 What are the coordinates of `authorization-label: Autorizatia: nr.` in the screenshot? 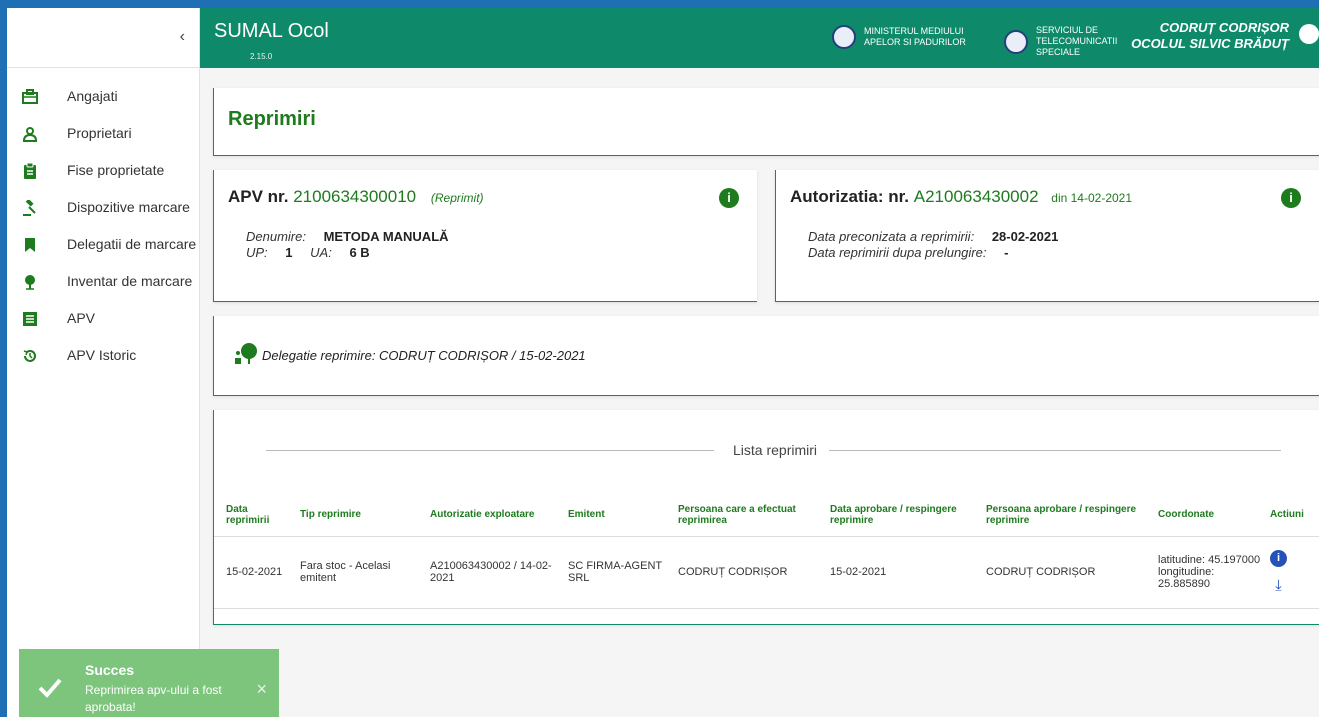 It's located at (850, 196).